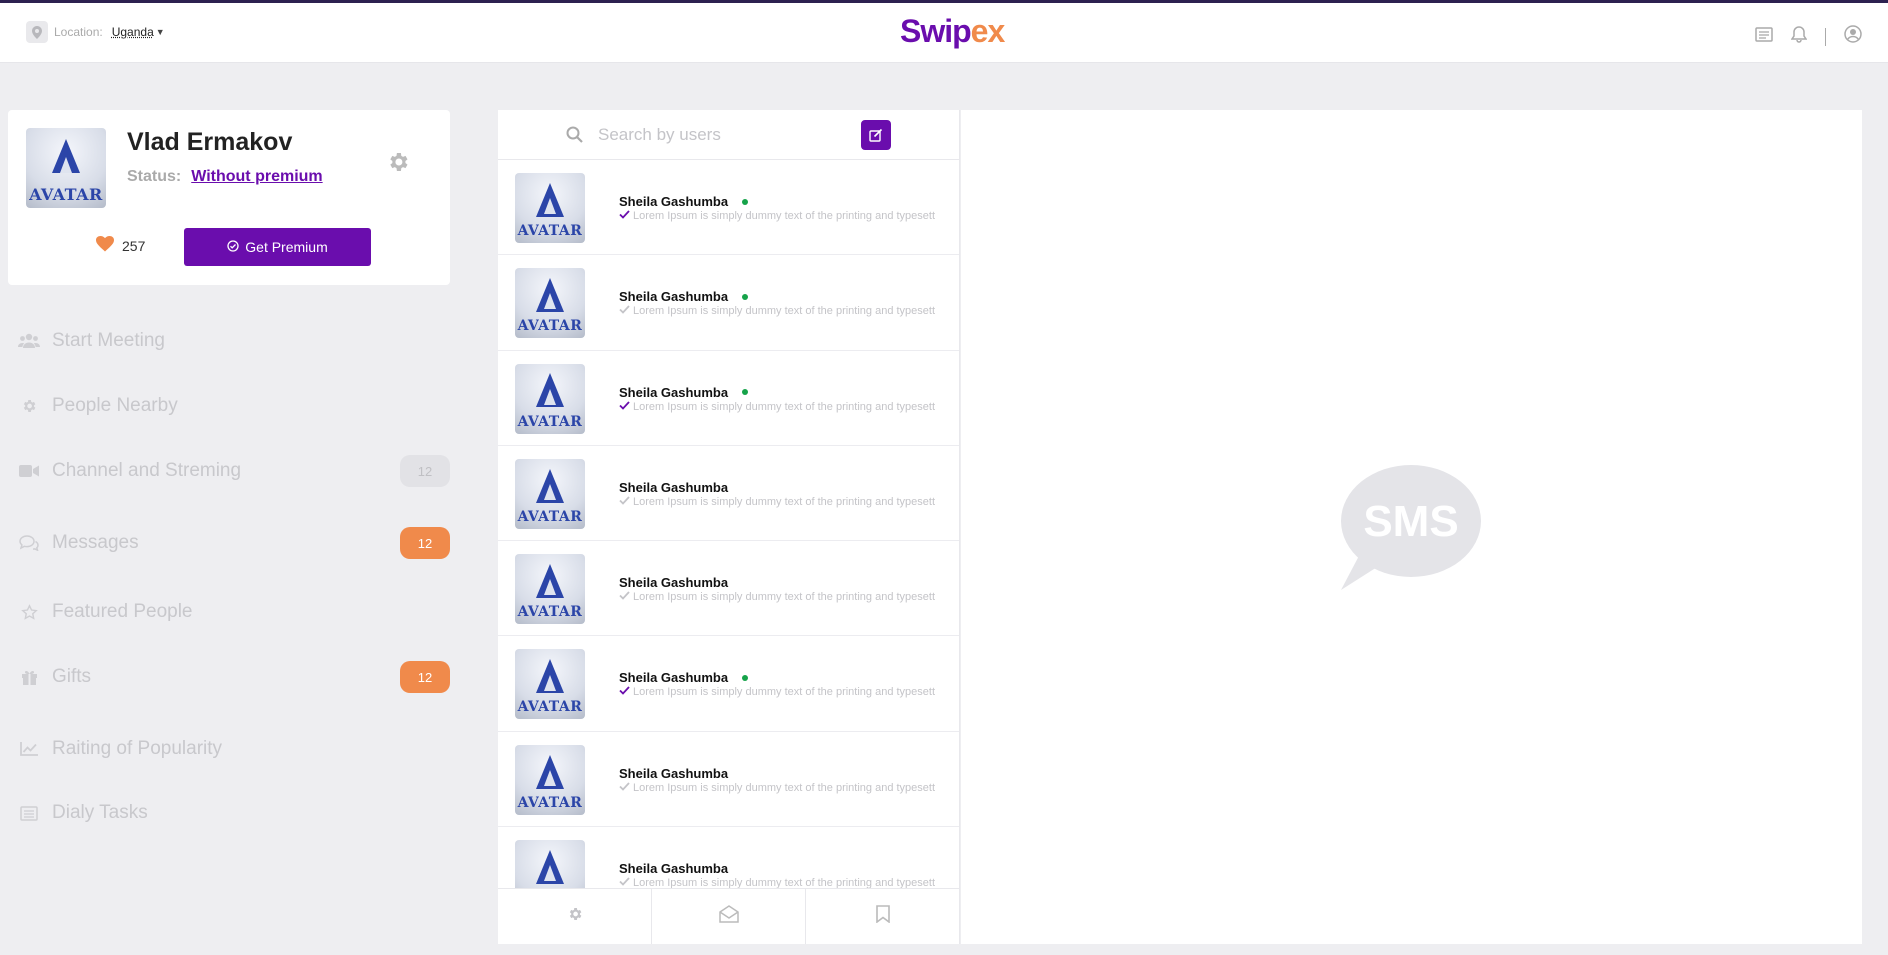 The image size is (1888, 955). I want to click on bookmark-icon, so click(882, 916).